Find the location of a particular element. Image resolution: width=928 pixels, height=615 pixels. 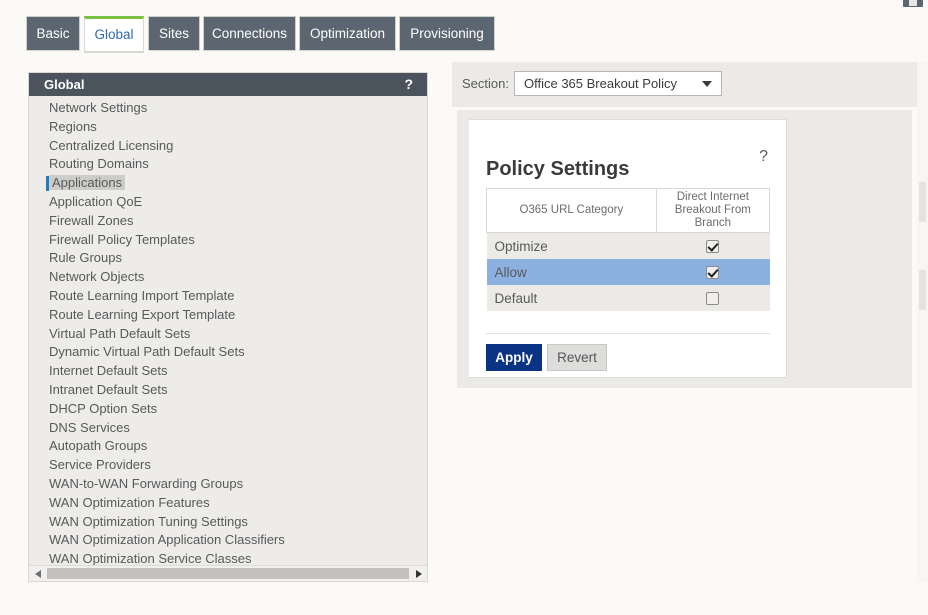

row-category-label: Default is located at coordinates (516, 298).